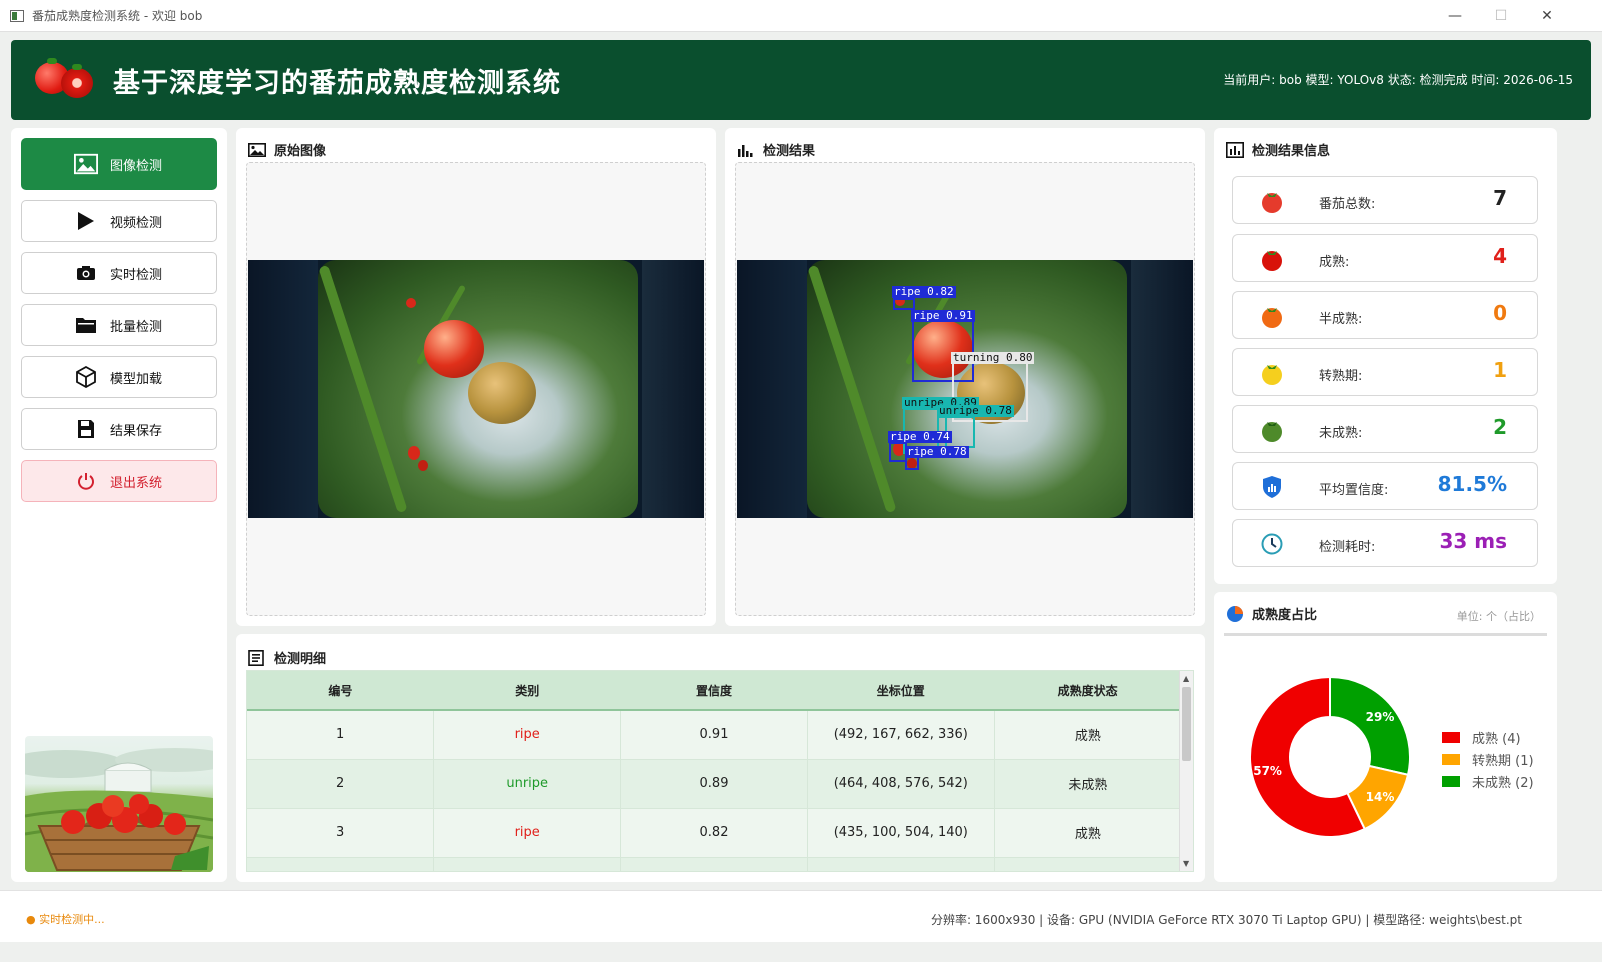 This screenshot has height=962, width=1602. I want to click on app-icon, so click(17, 15).